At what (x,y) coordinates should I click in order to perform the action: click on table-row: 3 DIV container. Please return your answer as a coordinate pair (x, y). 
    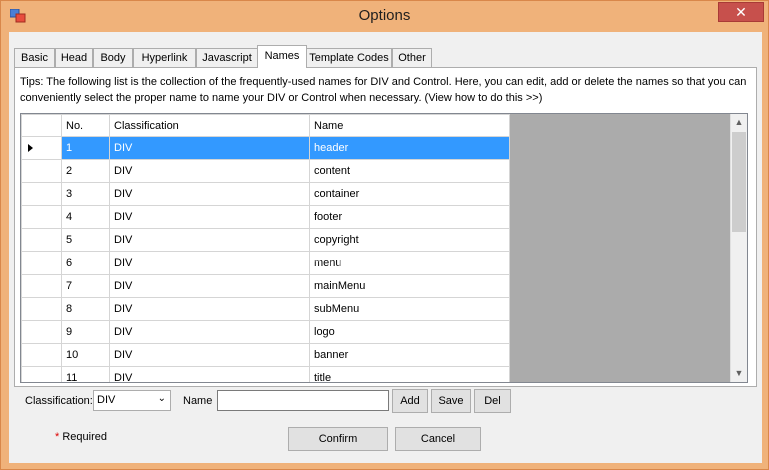
    Looking at the image, I should click on (265, 194).